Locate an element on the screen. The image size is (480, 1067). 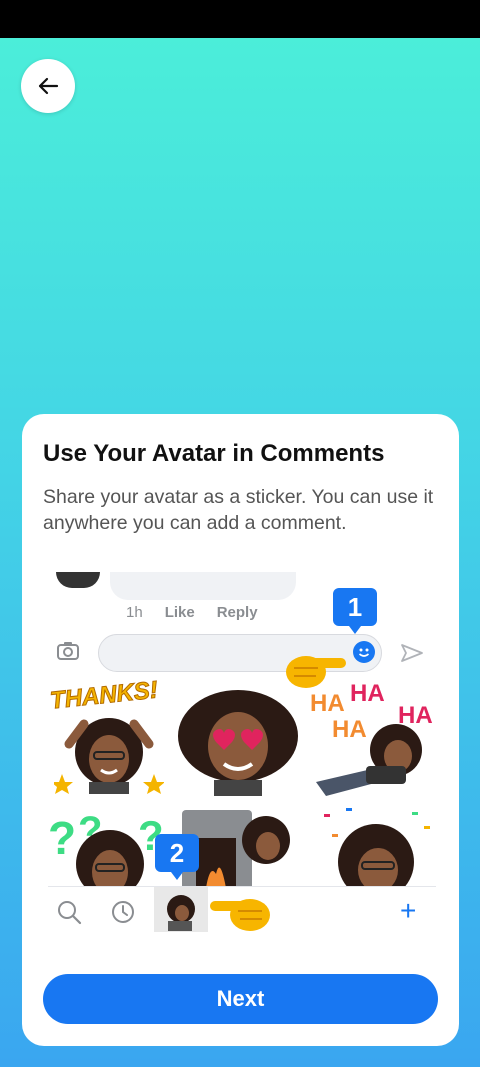
comment-meta: 1h Like Reply is located at coordinates (192, 612).